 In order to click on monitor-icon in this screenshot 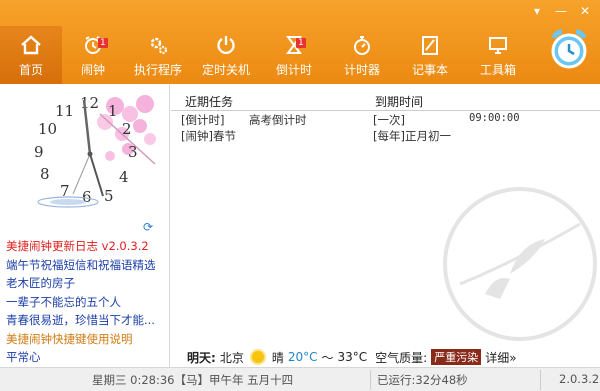, I will do `click(498, 45)`.